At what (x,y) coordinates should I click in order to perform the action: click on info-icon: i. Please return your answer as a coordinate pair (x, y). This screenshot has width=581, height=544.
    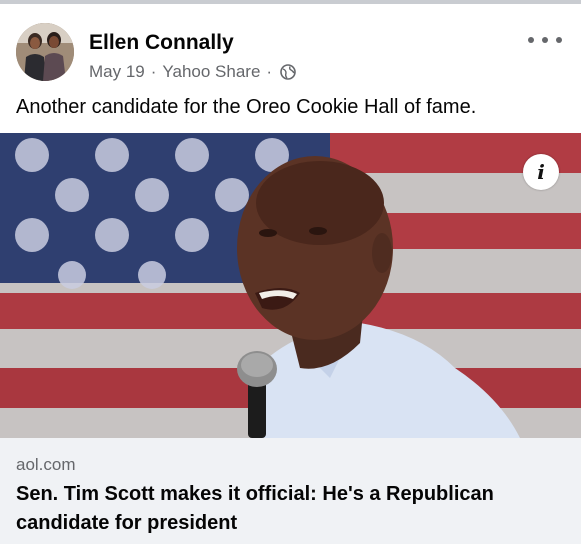
    Looking at the image, I should click on (541, 172).